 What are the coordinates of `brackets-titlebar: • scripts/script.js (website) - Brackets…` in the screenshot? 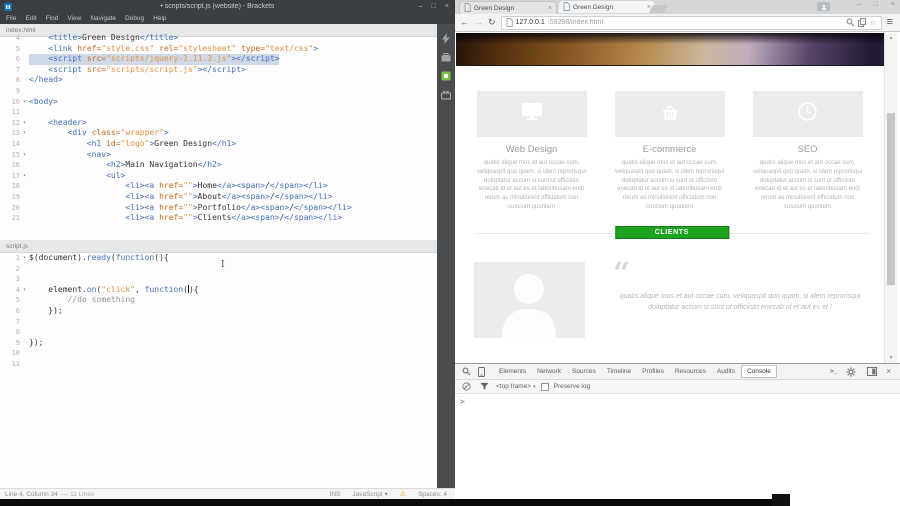 It's located at (227, 6).